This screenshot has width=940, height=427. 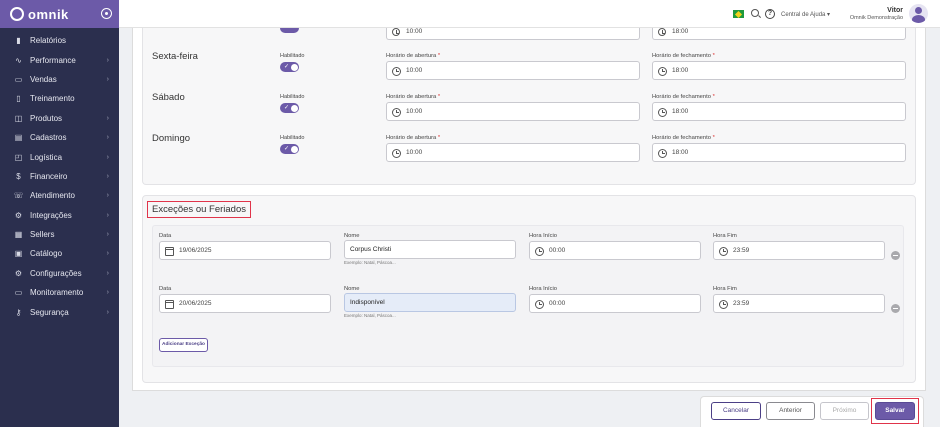 I want to click on date-label: Data, so click(x=165, y=236).